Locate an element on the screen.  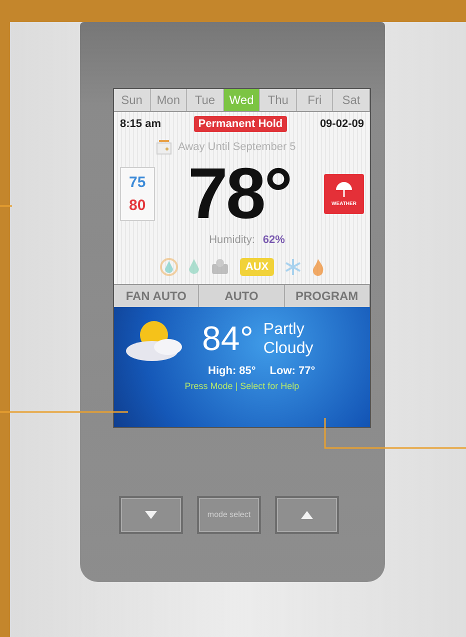
up-triangle-icon is located at coordinates (307, 515).